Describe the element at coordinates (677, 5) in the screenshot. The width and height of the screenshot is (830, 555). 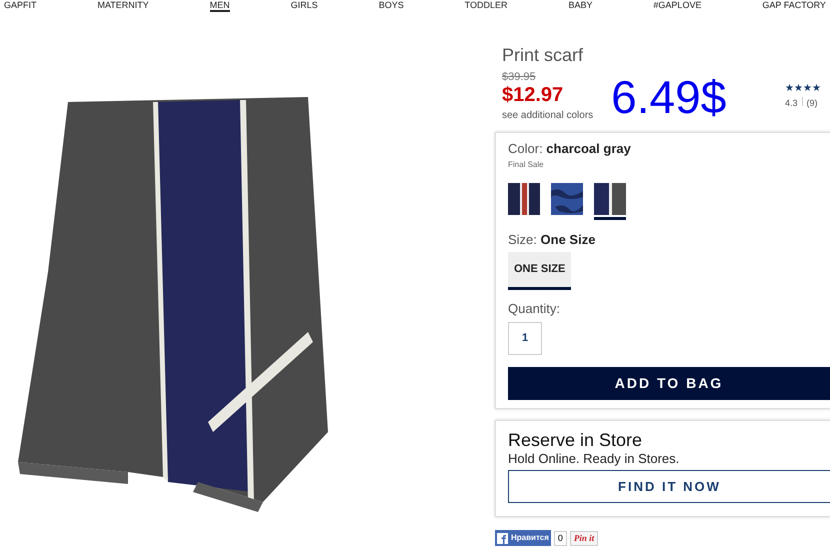
I see `nav-tab: #GAPLOVE` at that location.